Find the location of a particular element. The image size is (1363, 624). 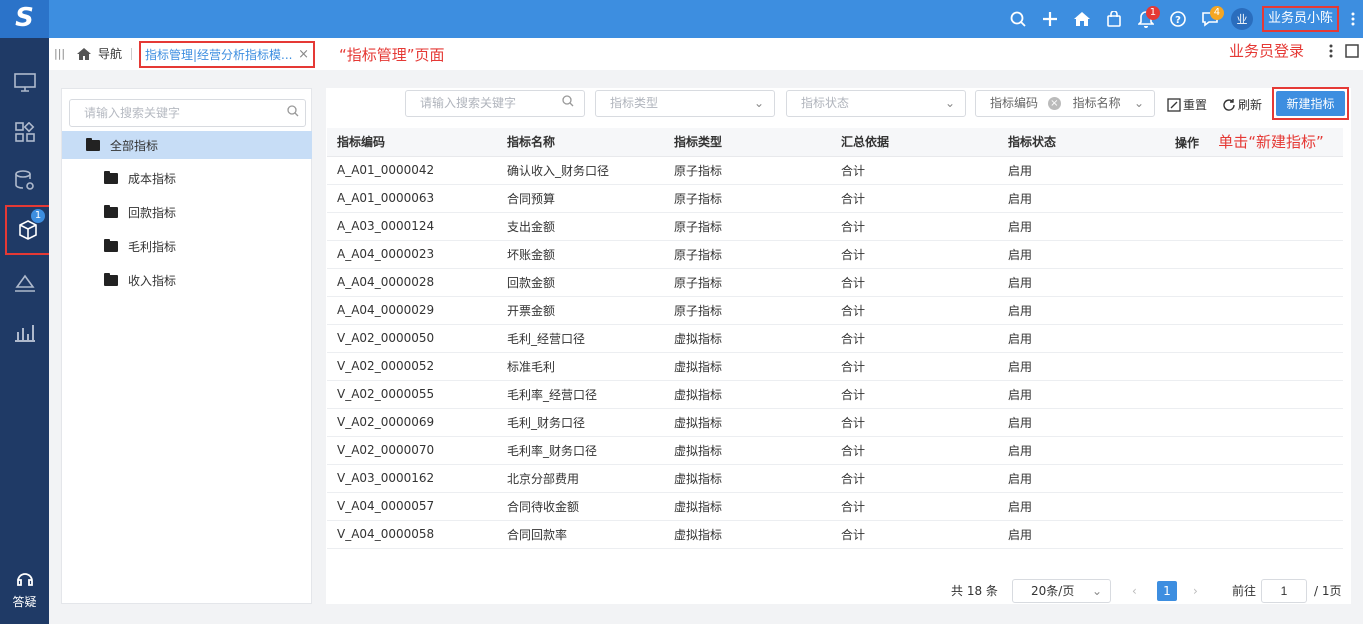

table-row: A_A01_0000042 确认收入_财务口径 原子指标 合计 启用 is located at coordinates (835, 170).